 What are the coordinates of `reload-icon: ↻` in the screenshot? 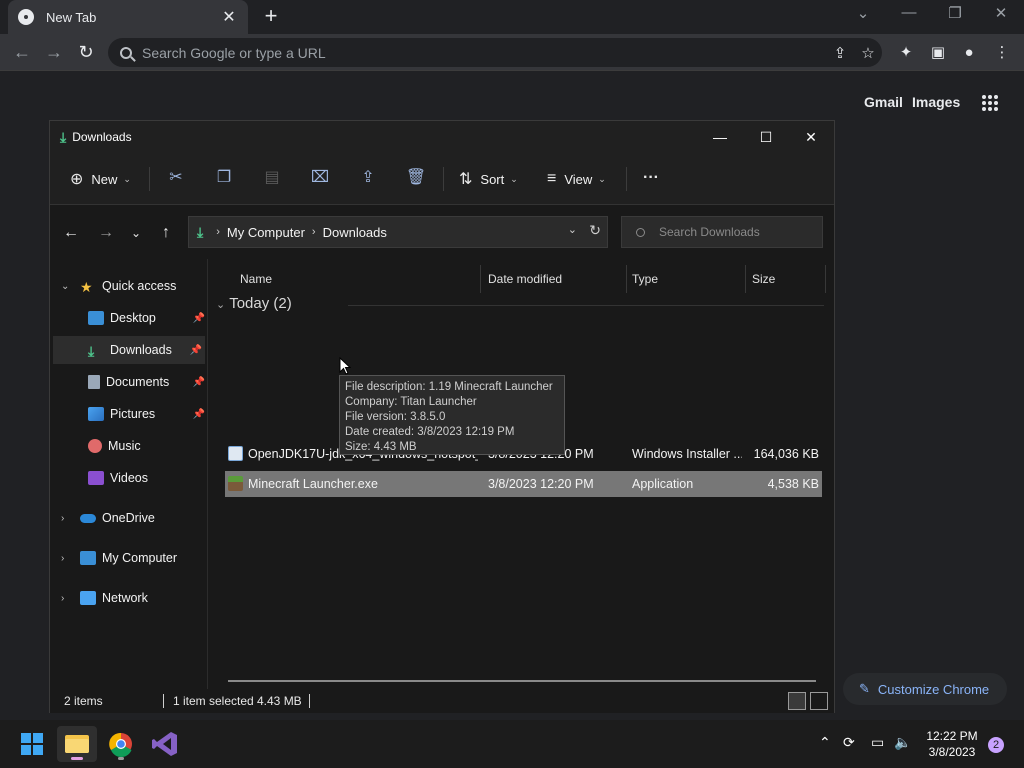 It's located at (86, 53).